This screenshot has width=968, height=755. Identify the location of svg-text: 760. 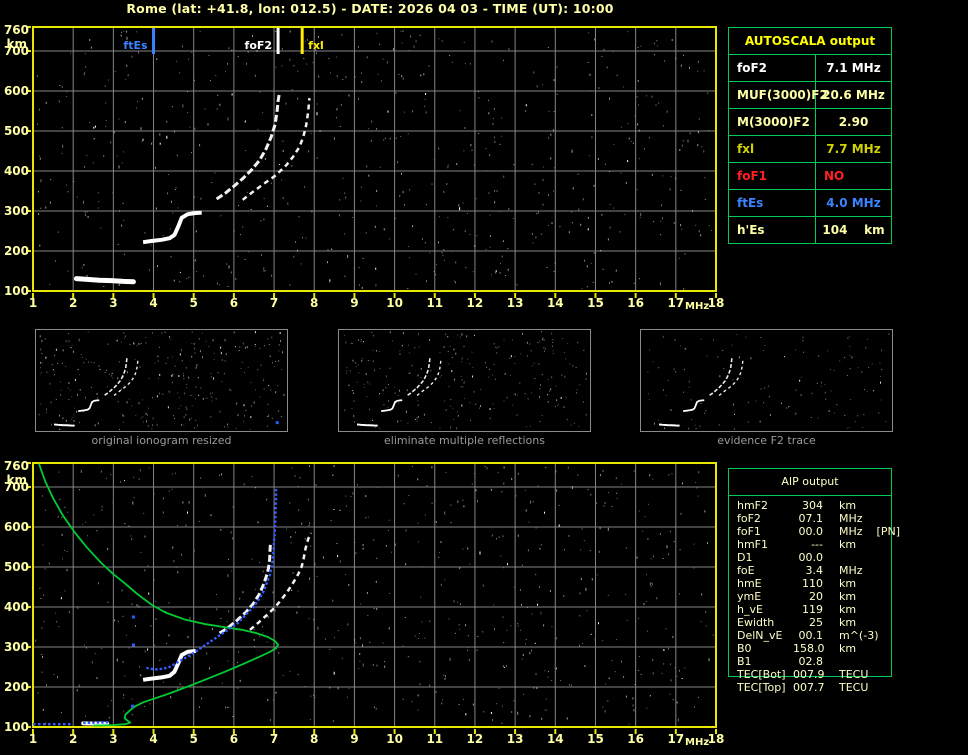
(16, 466).